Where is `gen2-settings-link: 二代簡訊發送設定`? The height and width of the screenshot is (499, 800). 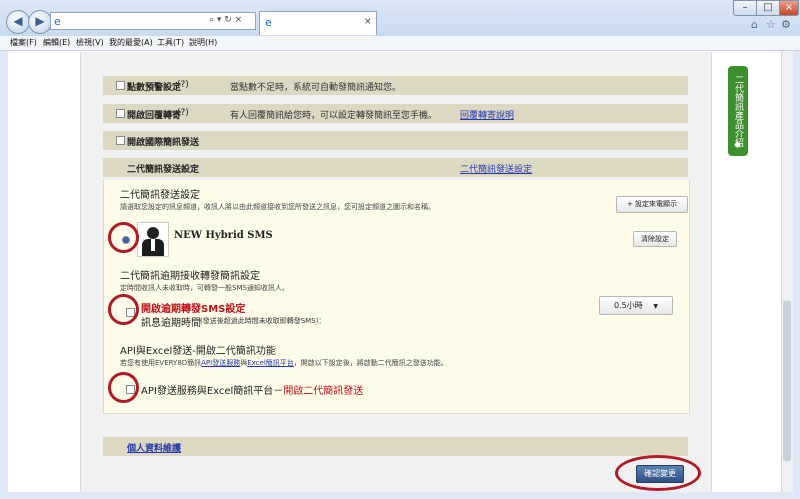 gen2-settings-link: 二代簡訊發送設定 is located at coordinates (496, 168).